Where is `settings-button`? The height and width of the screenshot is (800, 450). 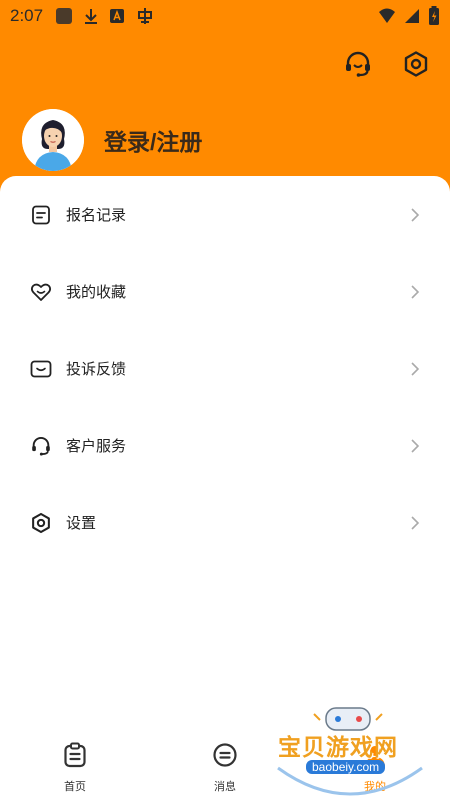 settings-button is located at coordinates (416, 66).